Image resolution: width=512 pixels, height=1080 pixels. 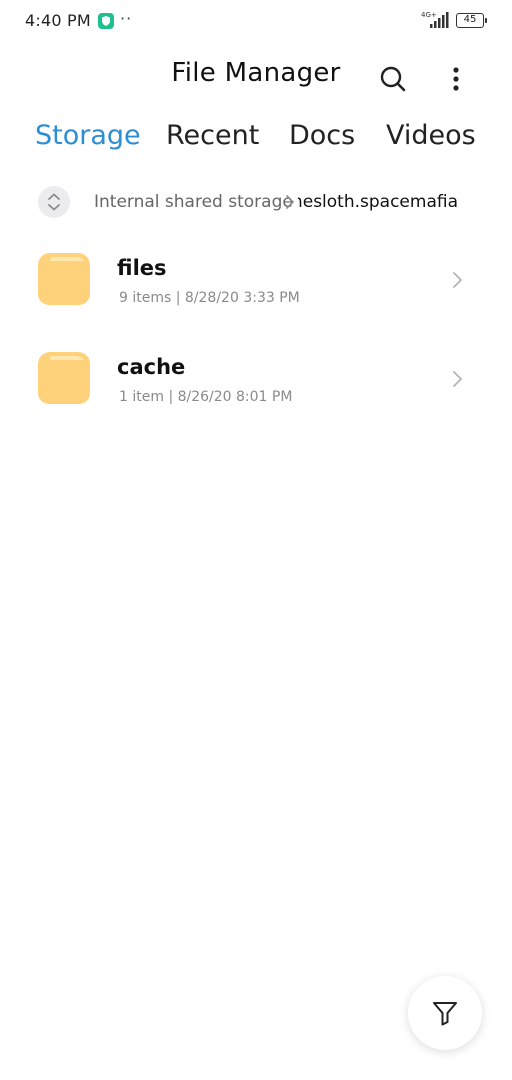 I want to click on list-item: files 9 items | 8/28/20 3:33 PM, so click(x=256, y=285).